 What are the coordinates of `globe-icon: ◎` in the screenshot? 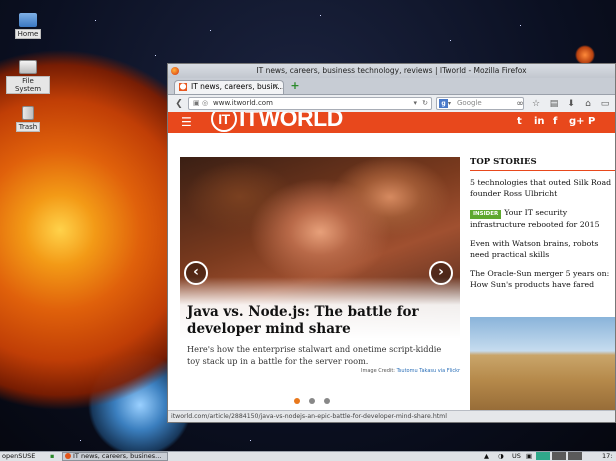 It's located at (205, 103).